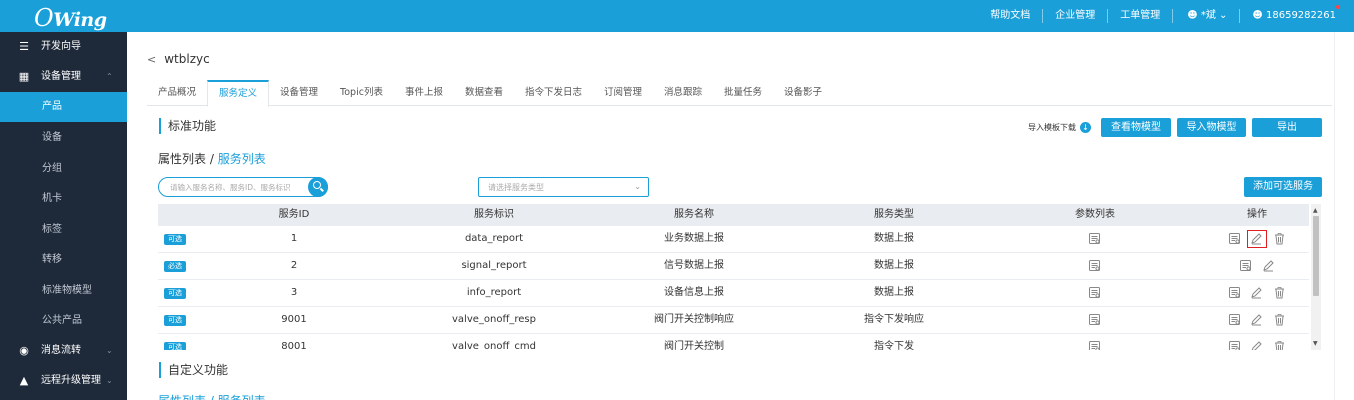  Describe the element at coordinates (1283, 187) in the screenshot. I see `add-optional-service-button: 添加可选服务` at that location.